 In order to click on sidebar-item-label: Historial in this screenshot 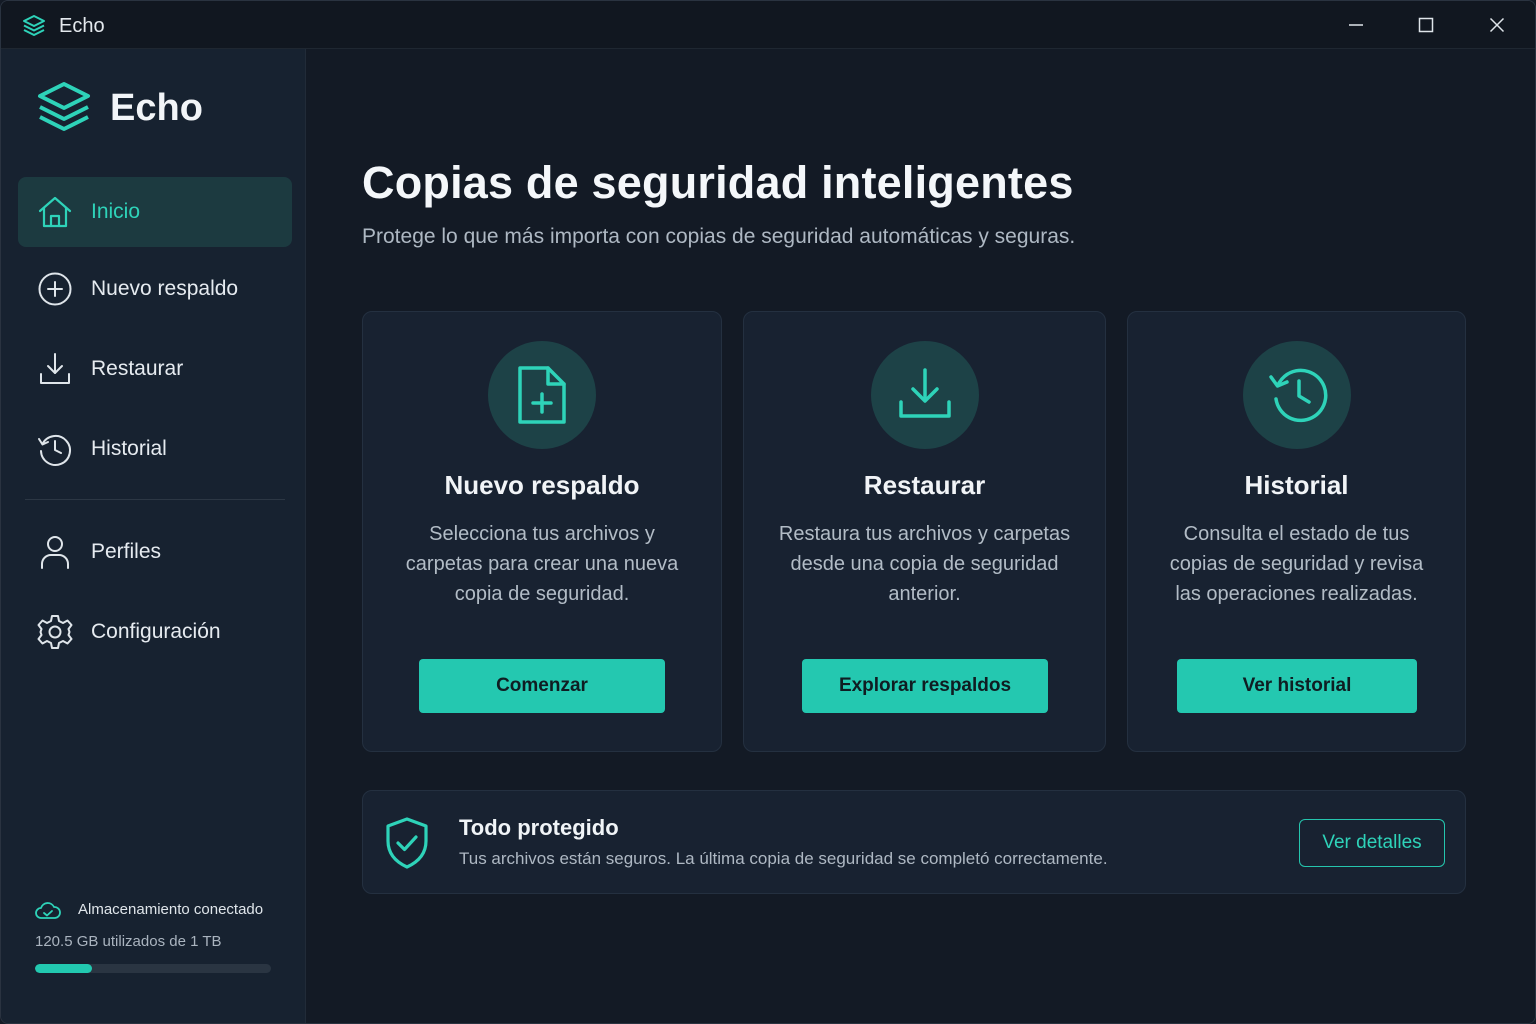, I will do `click(129, 448)`.